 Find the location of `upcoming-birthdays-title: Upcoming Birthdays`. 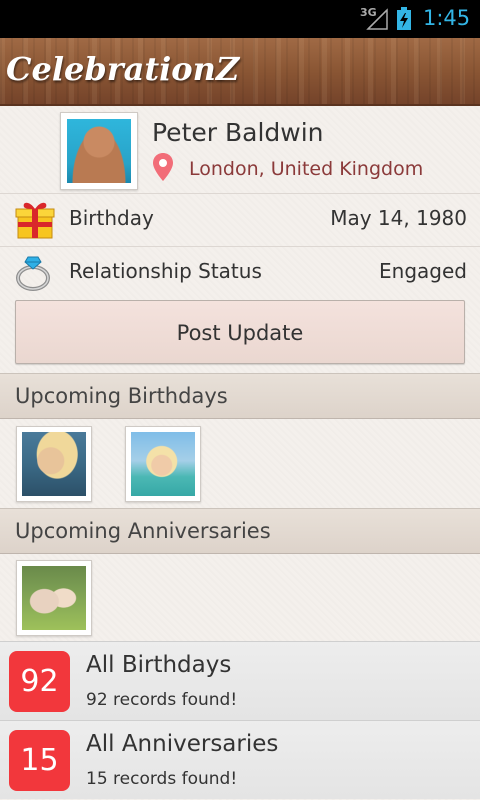

upcoming-birthdays-title: Upcoming Birthdays is located at coordinates (121, 396).